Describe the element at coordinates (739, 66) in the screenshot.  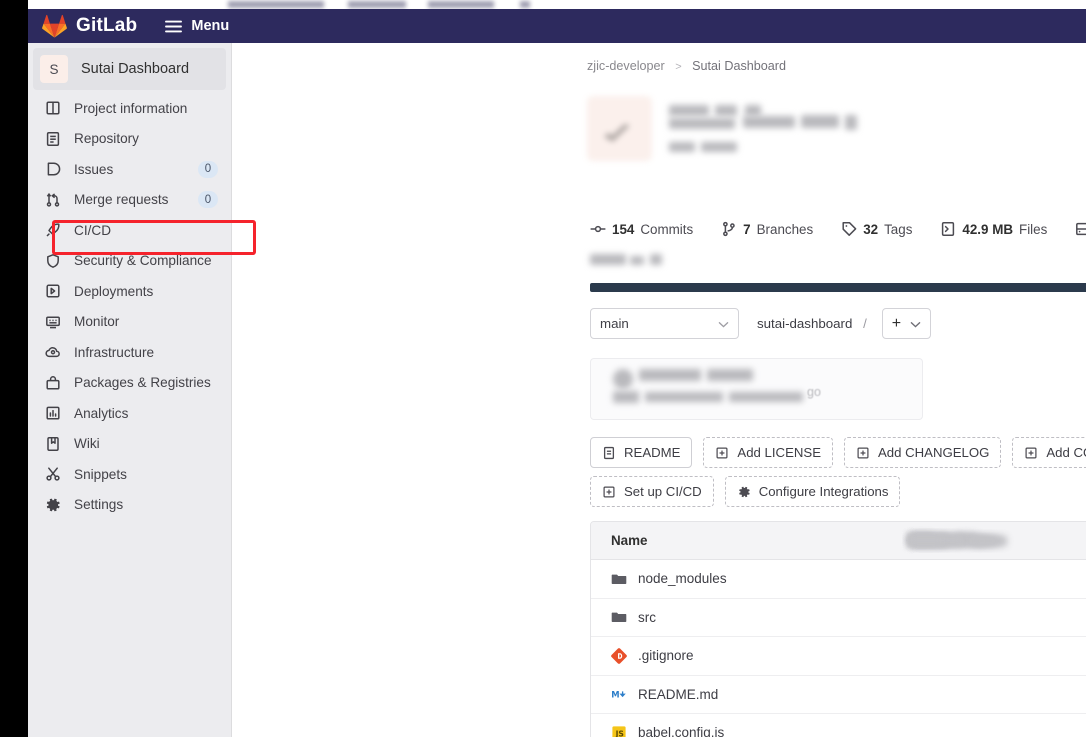
I see `breadcrumb-current: Sutai Dashboard` at that location.